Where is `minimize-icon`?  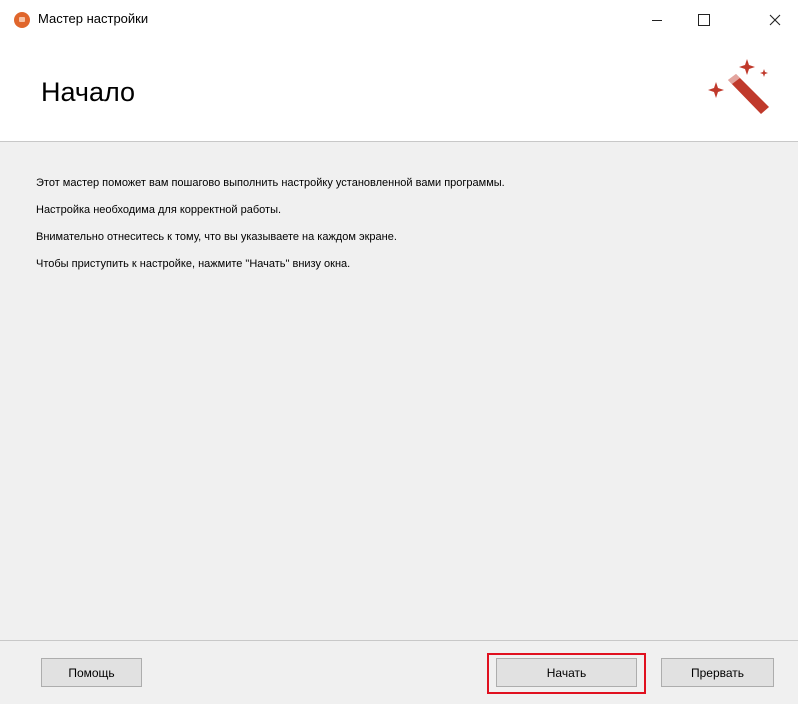
minimize-icon is located at coordinates (657, 20).